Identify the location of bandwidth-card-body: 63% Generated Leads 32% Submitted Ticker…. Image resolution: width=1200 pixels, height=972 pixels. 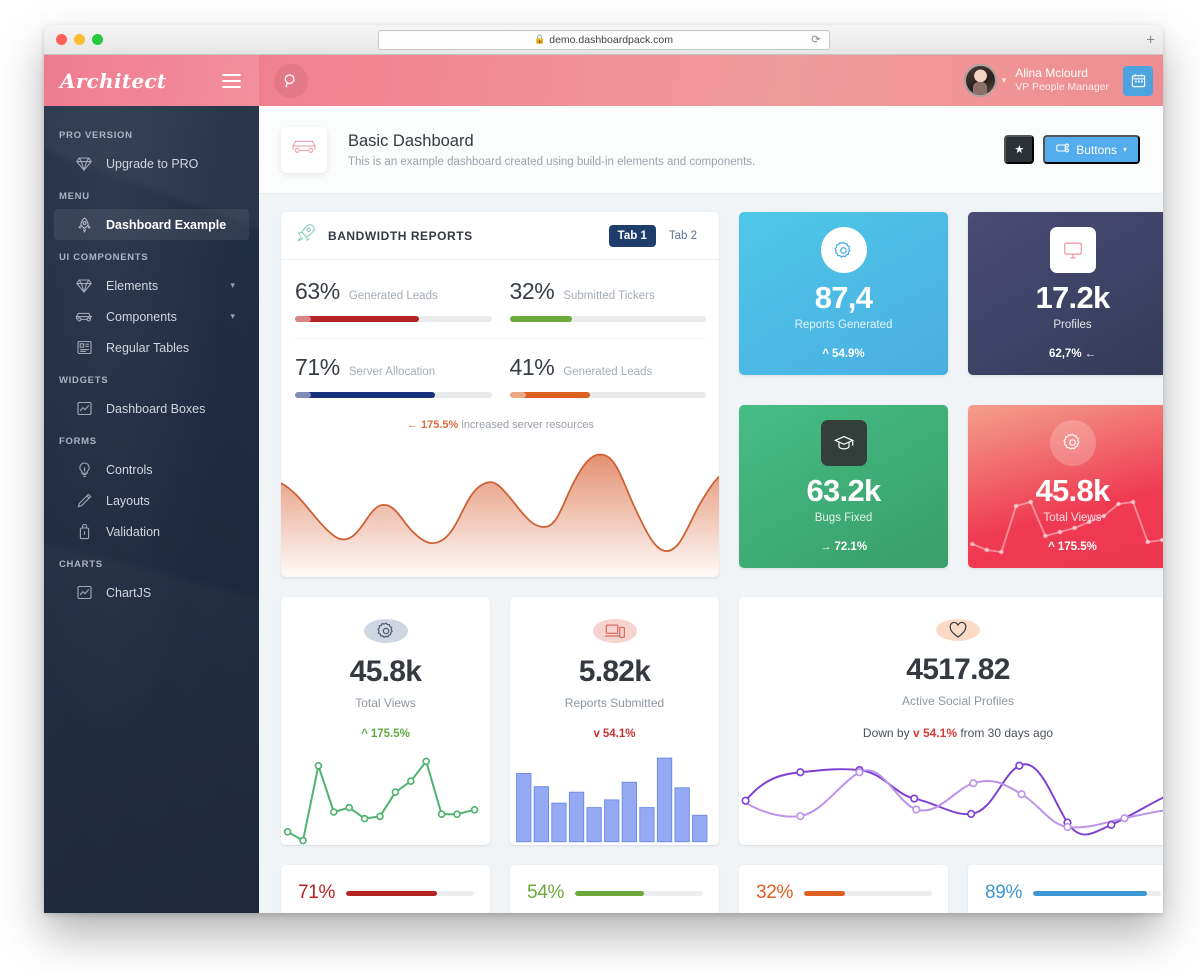
(500, 345).